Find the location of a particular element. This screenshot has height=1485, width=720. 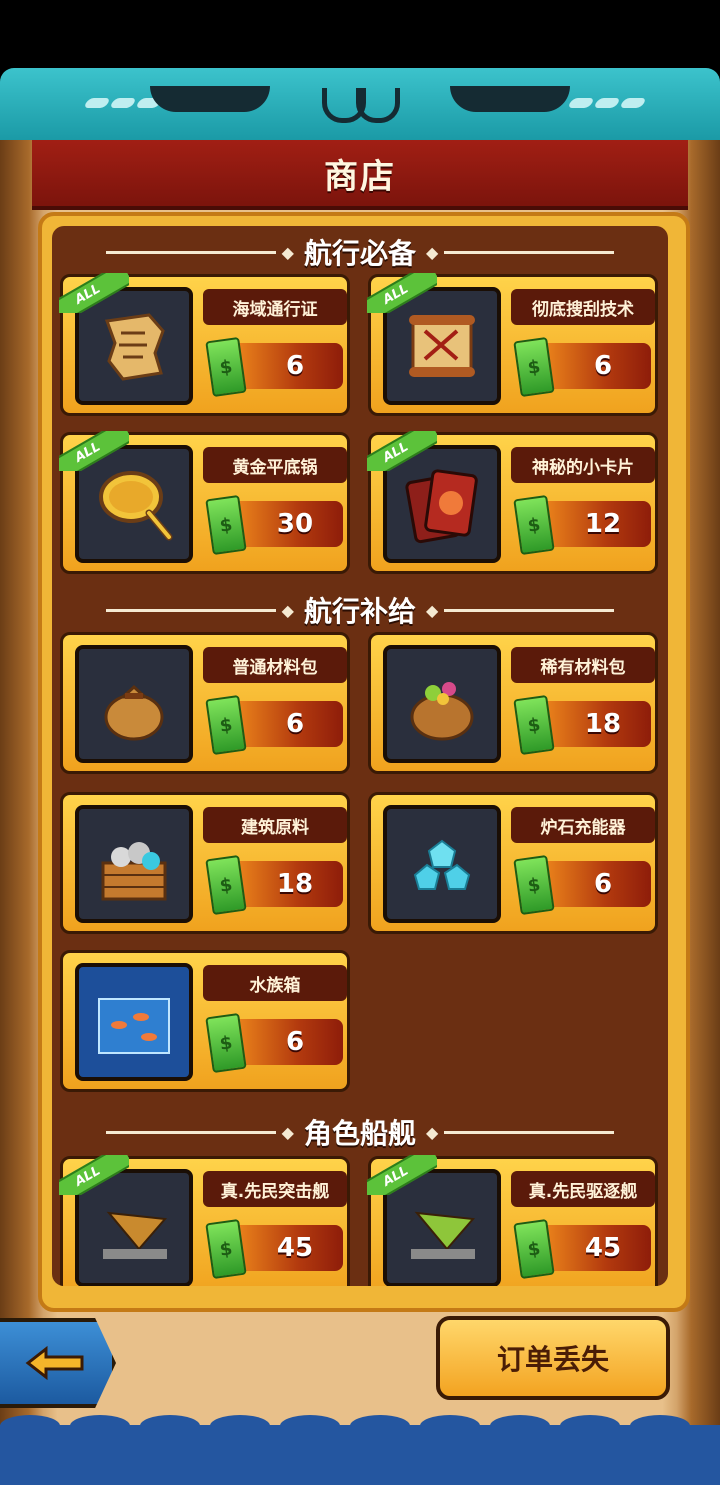

shop-item-card: ALL 真.先民突击舰 45 $ is located at coordinates (204, 1220).